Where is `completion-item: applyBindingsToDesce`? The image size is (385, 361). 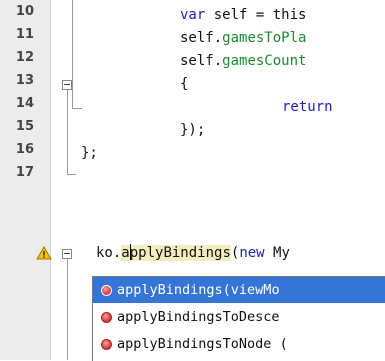
completion-item: applyBindingsToDesce is located at coordinates (239, 317).